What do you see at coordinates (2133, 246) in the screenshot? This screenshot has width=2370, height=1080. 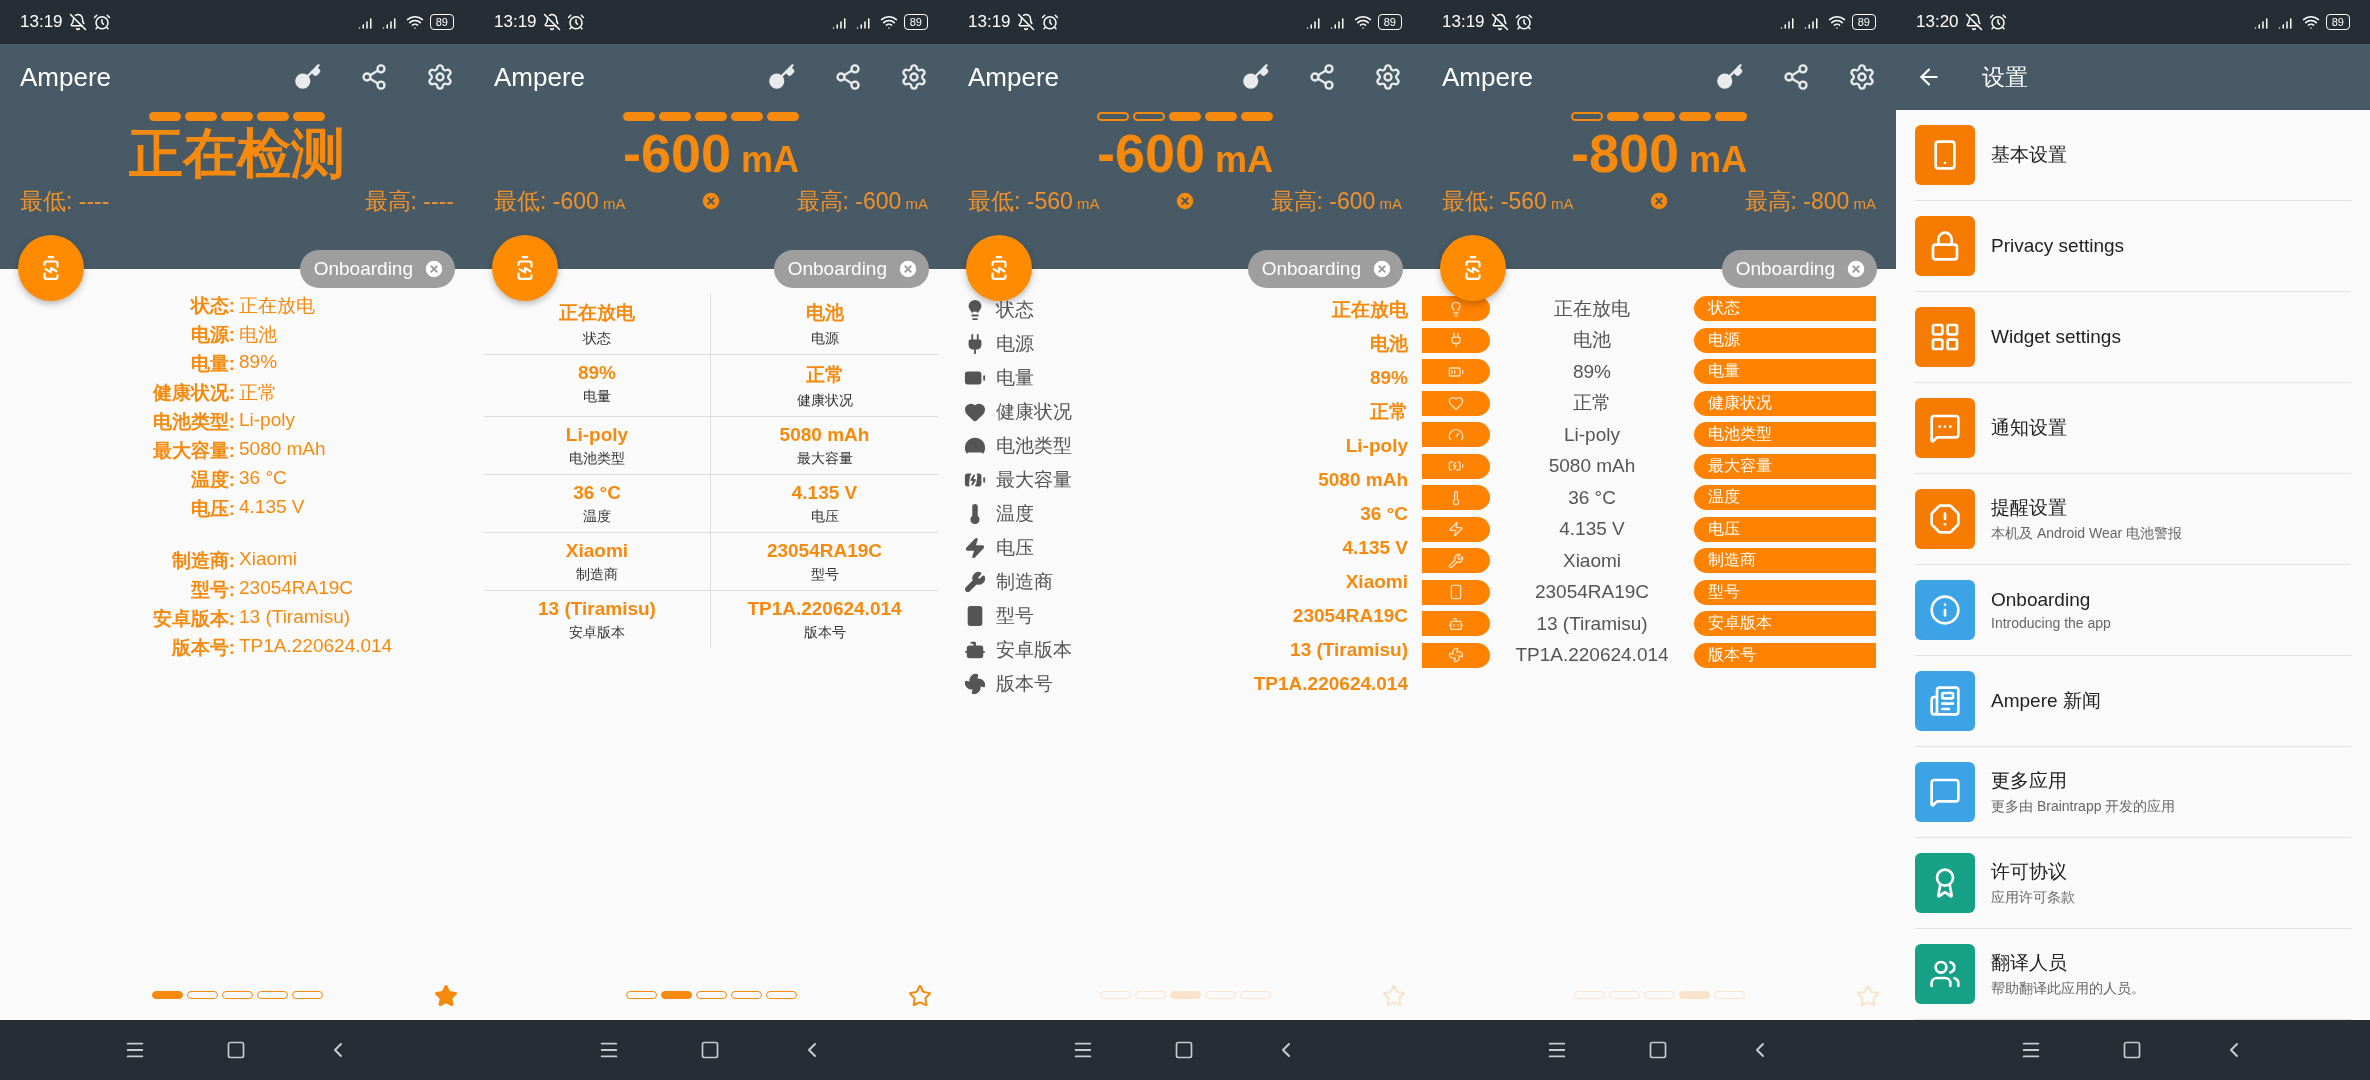 I see `settings-item: Privacy settings` at bounding box center [2133, 246].